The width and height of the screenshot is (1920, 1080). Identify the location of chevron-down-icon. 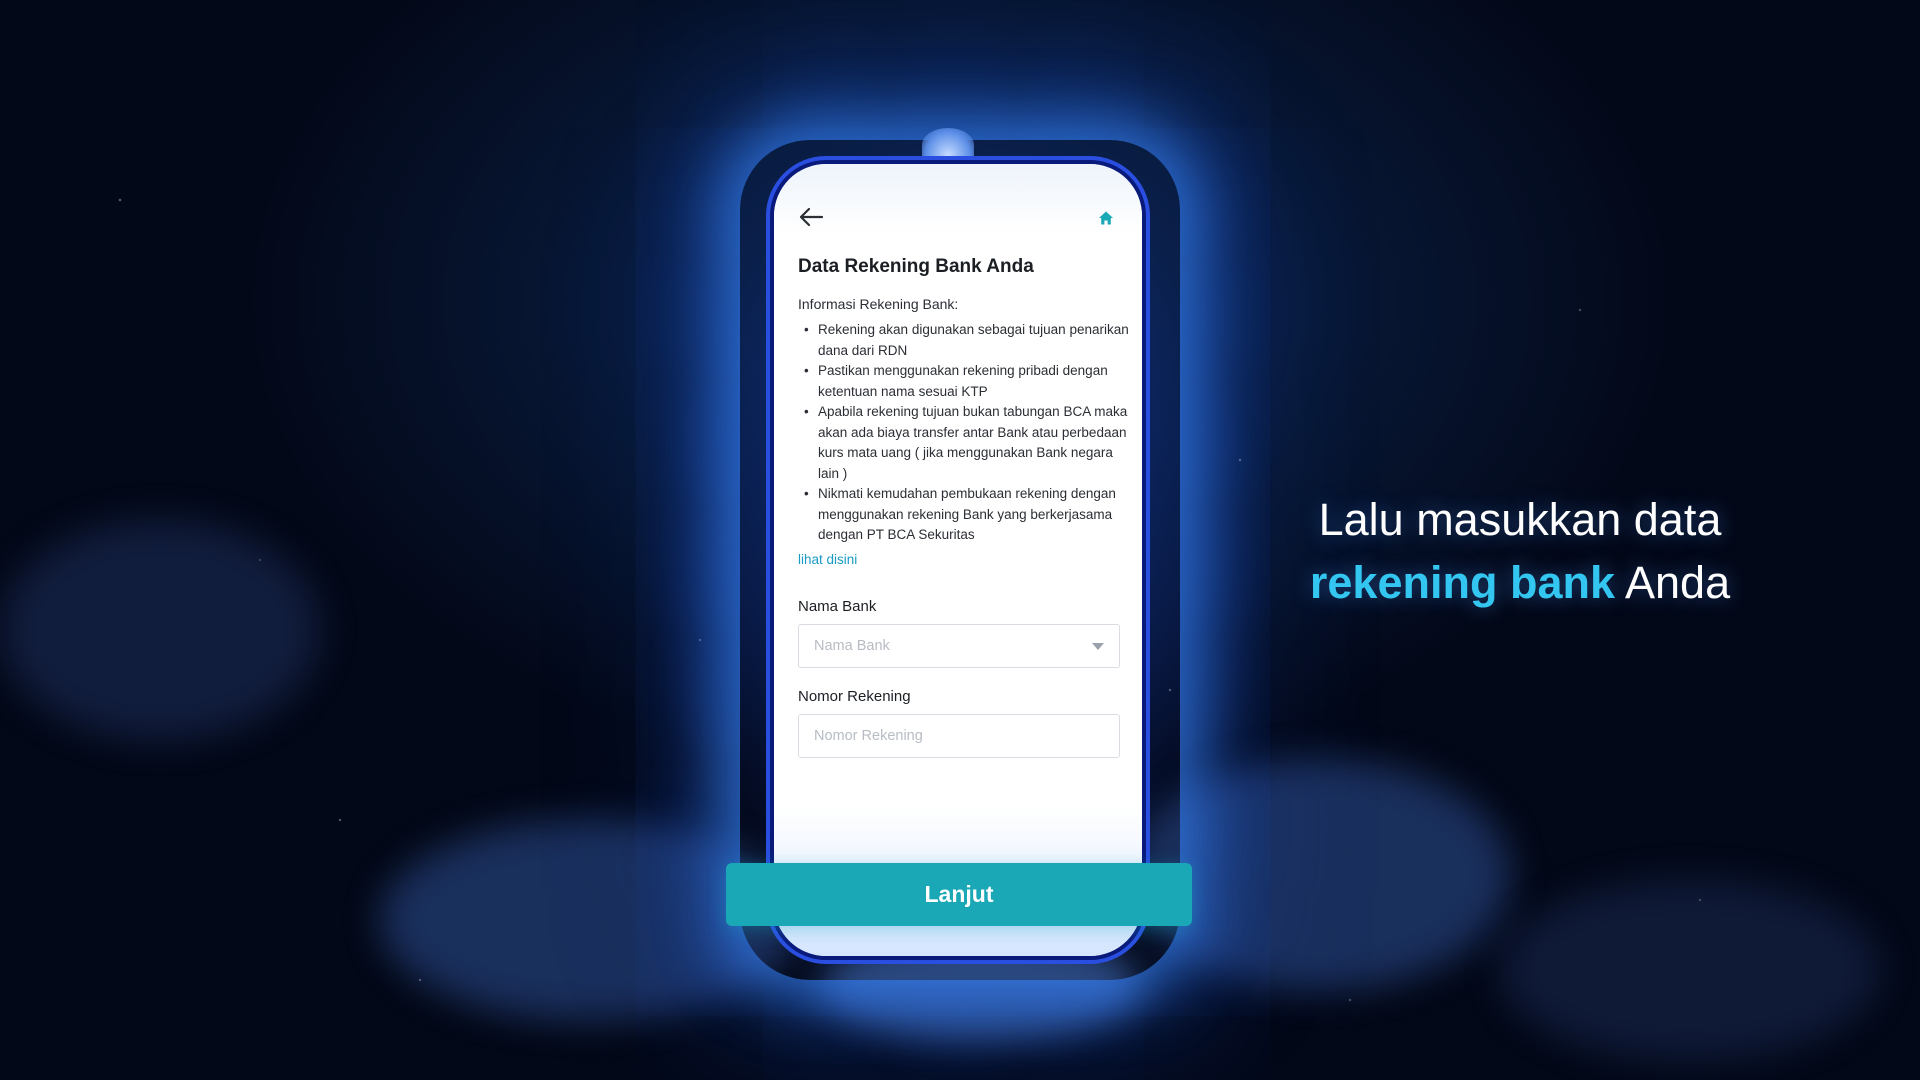
(1098, 646).